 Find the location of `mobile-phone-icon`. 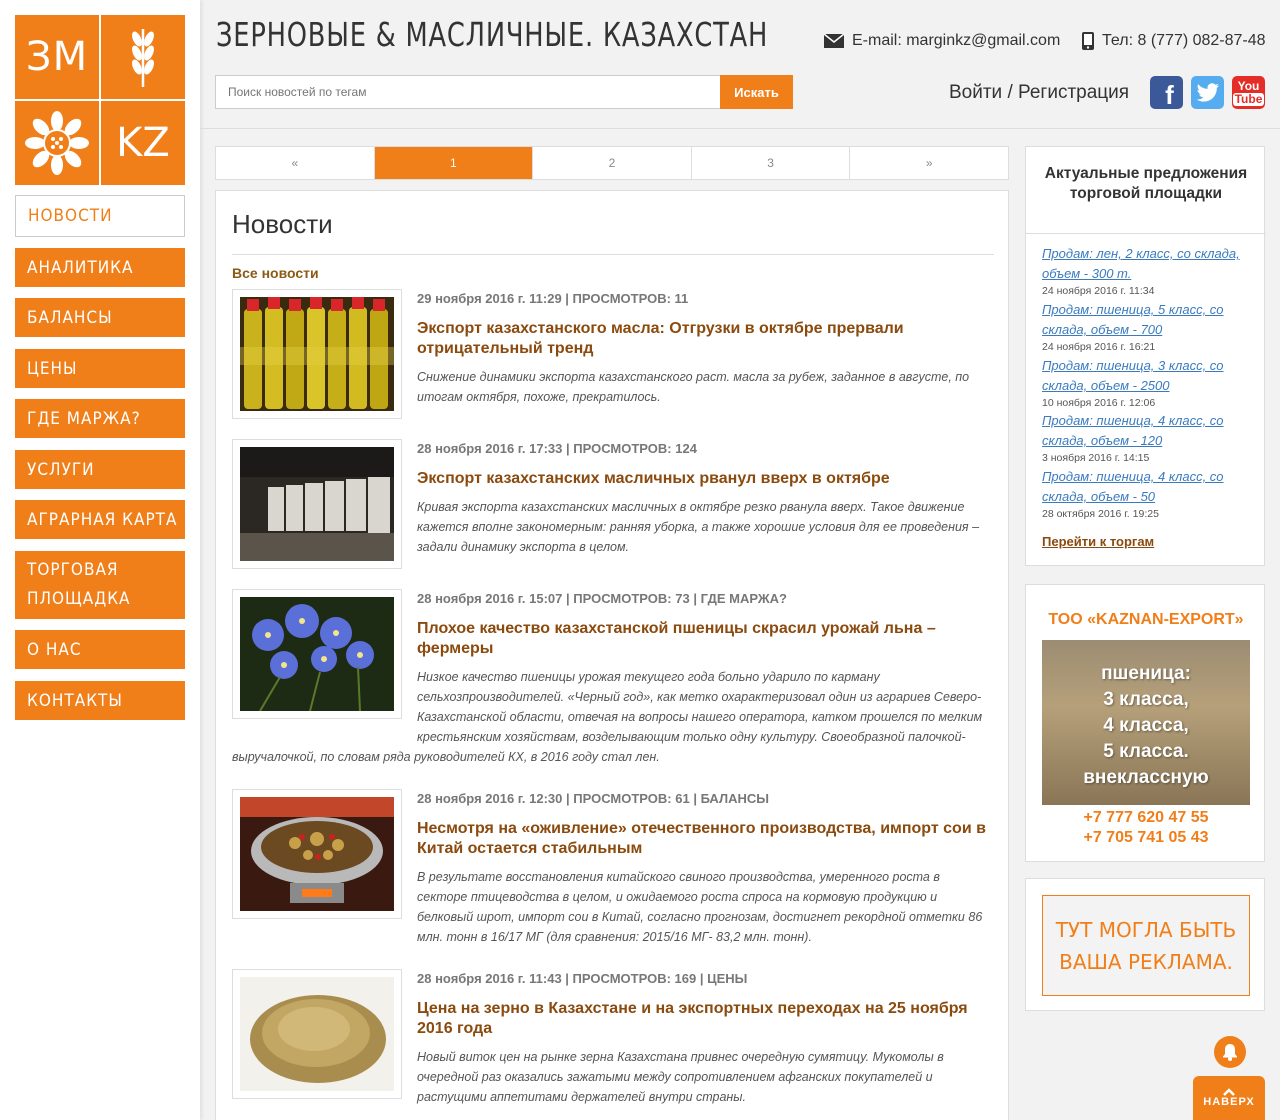

mobile-phone-icon is located at coordinates (1088, 41).